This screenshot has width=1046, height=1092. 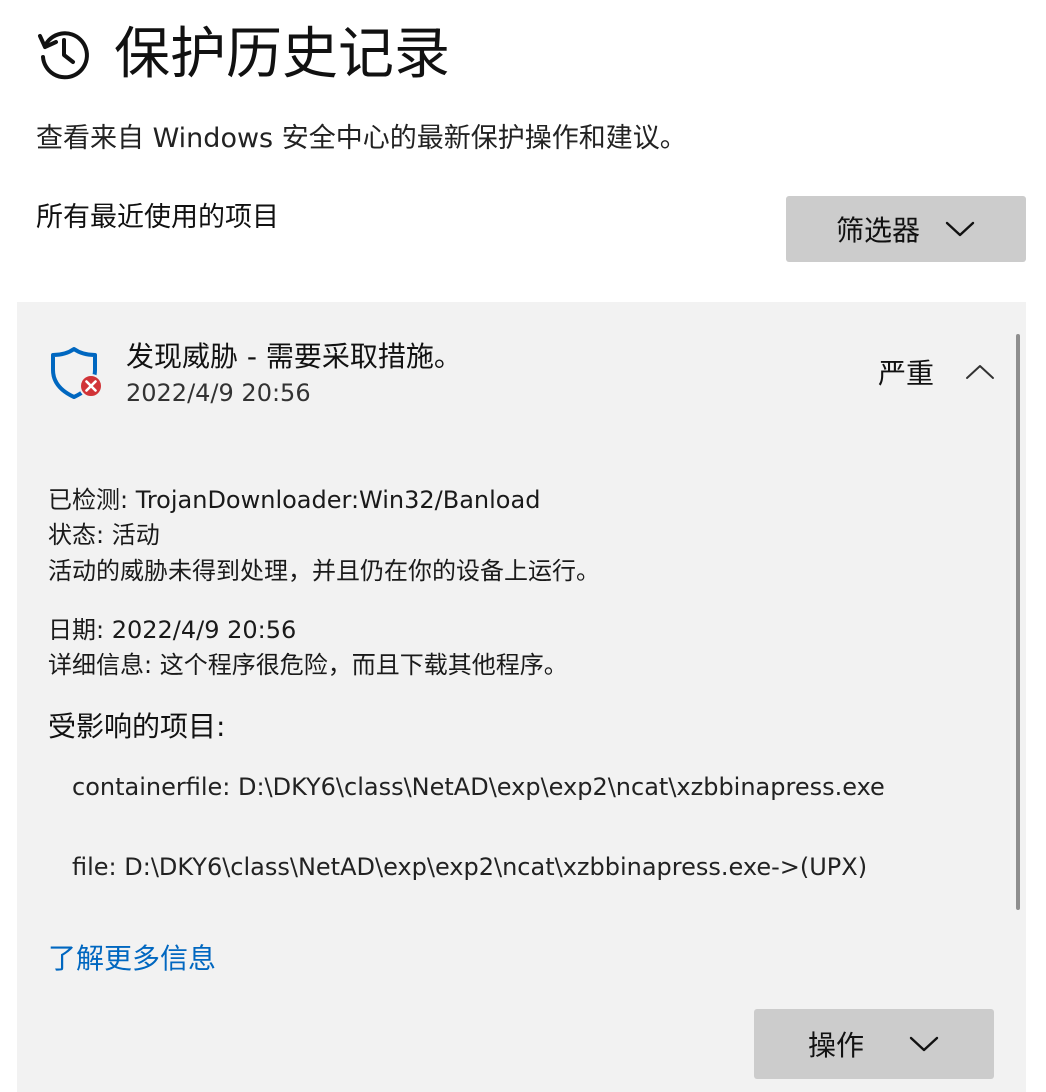 I want to click on history-clock-icon, so click(x=63, y=55).